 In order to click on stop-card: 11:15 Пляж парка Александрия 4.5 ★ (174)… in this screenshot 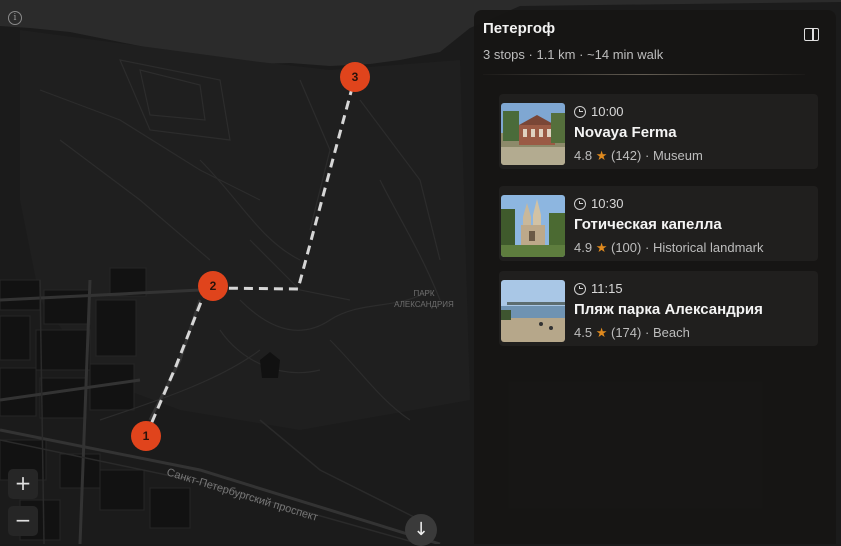, I will do `click(658, 308)`.